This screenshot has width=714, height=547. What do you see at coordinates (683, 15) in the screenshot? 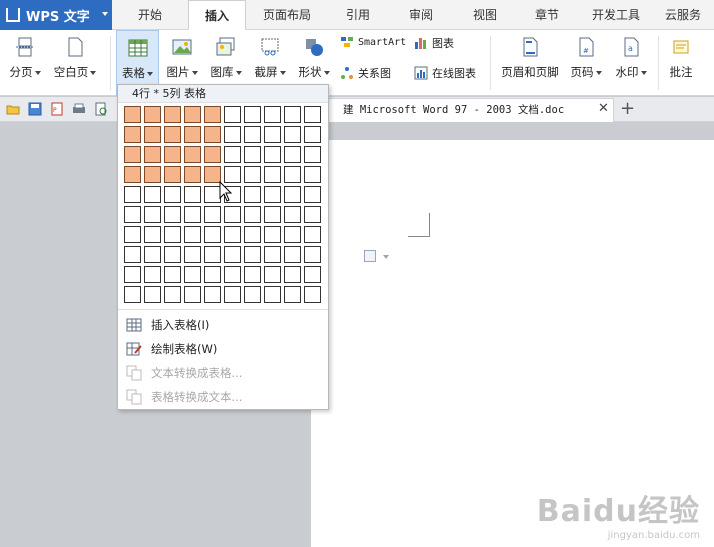
I see `tab-cloud-service: 云服务` at bounding box center [683, 15].